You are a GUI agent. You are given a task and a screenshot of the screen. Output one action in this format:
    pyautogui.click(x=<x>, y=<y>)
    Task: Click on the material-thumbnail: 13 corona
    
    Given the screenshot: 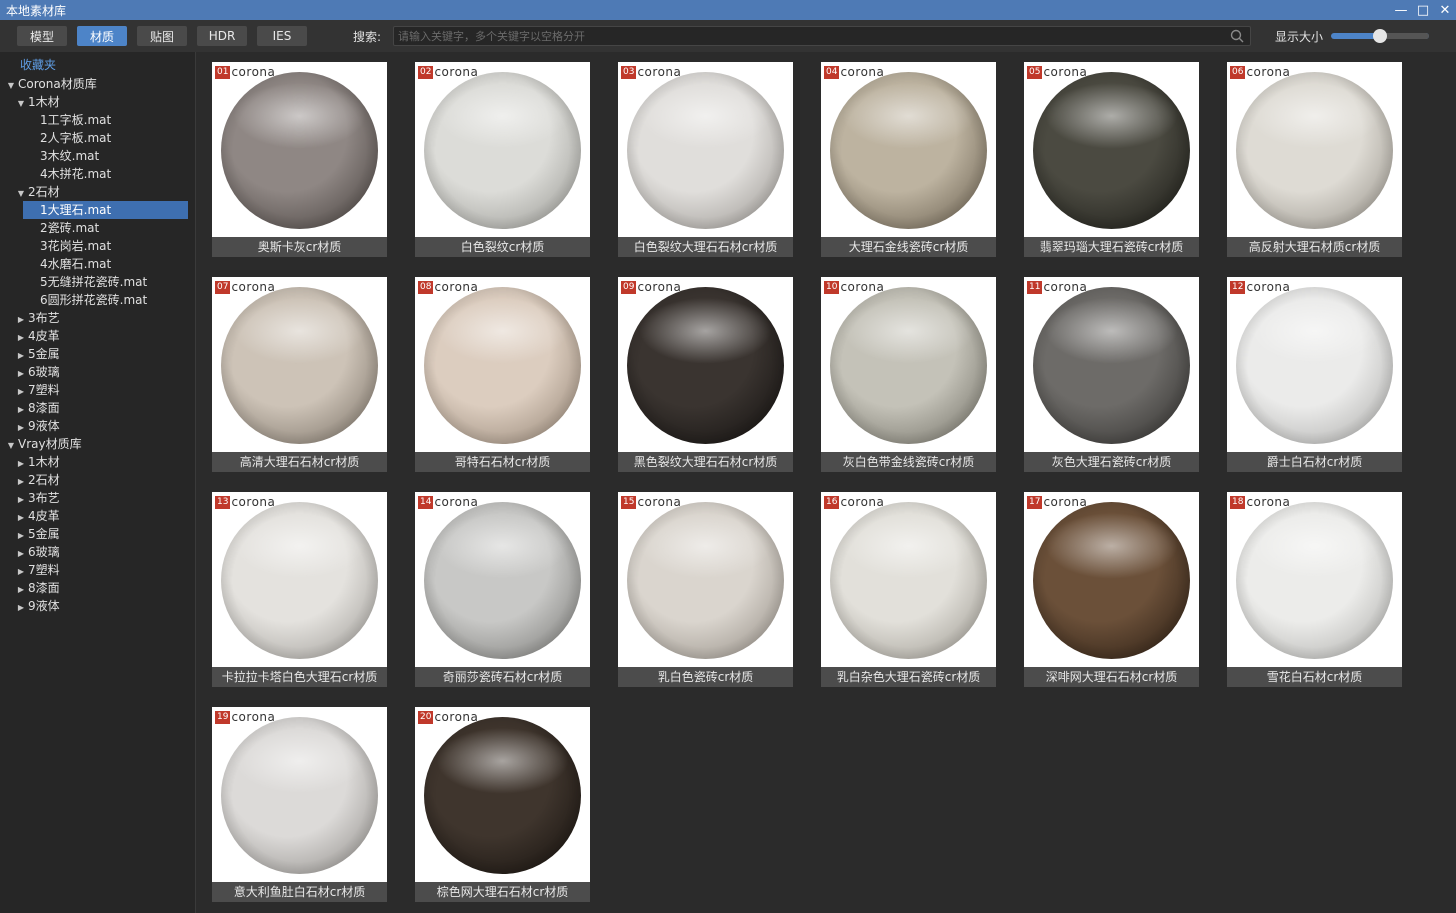 What is the action you would take?
    pyautogui.click(x=299, y=579)
    